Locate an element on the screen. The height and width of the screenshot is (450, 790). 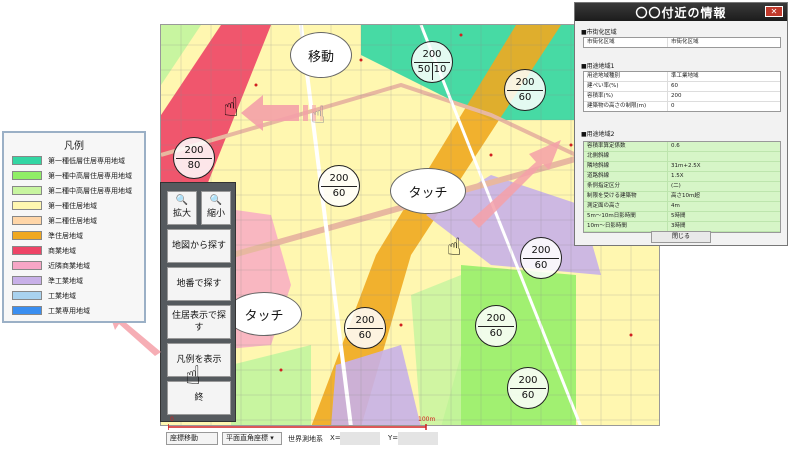
search-lot-label: 地番で探す is located at coordinates (199, 284).